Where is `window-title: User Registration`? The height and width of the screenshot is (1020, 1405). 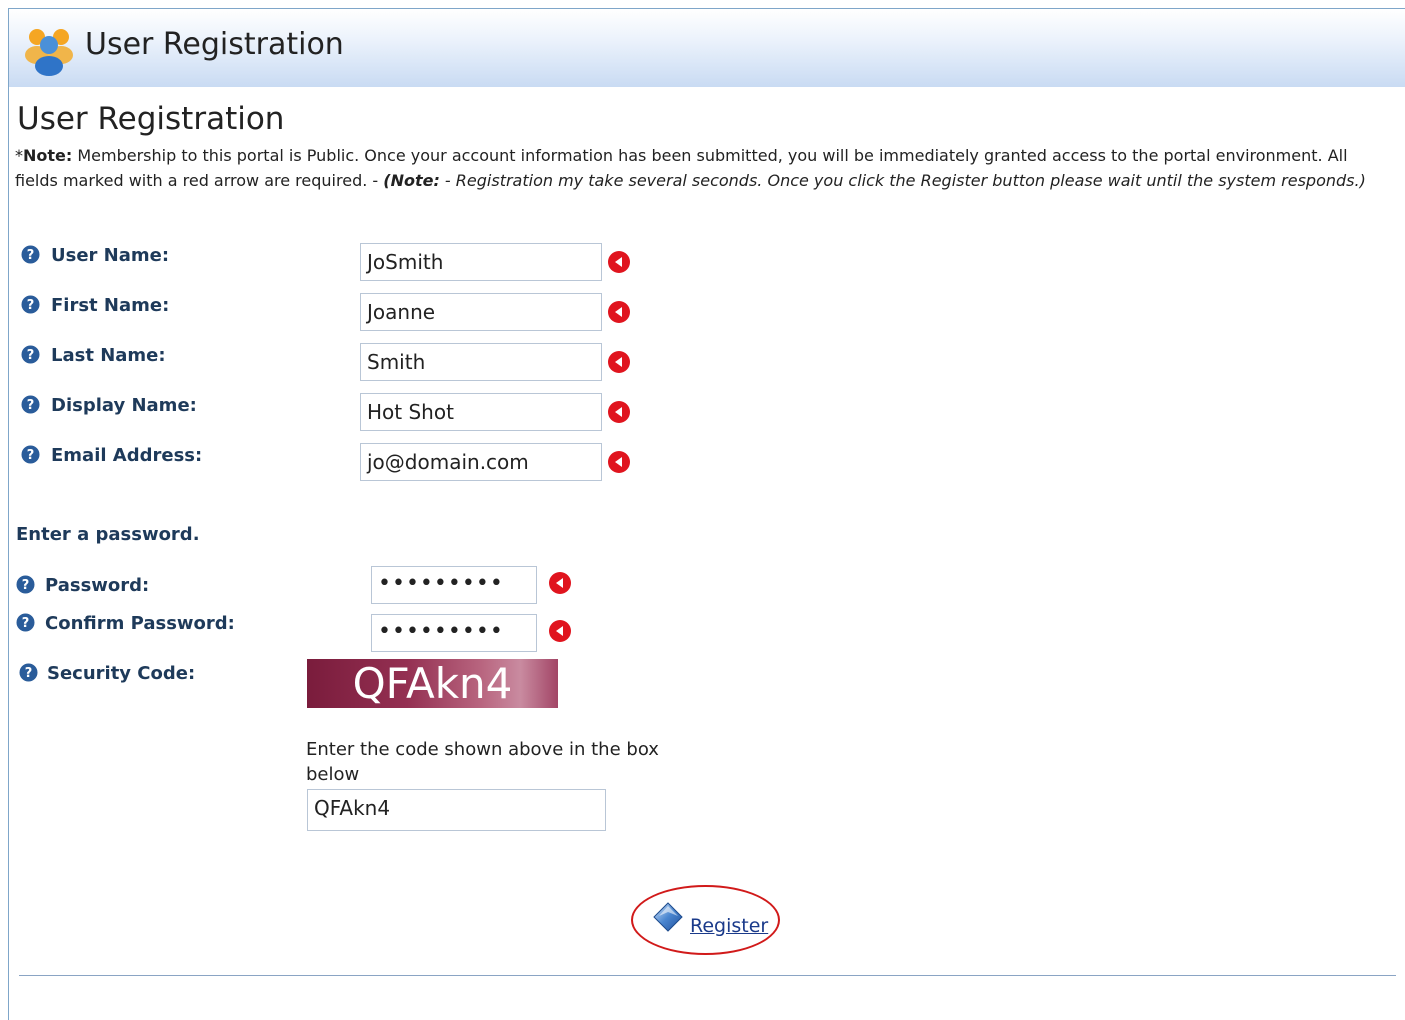 window-title: User Registration is located at coordinates (214, 44).